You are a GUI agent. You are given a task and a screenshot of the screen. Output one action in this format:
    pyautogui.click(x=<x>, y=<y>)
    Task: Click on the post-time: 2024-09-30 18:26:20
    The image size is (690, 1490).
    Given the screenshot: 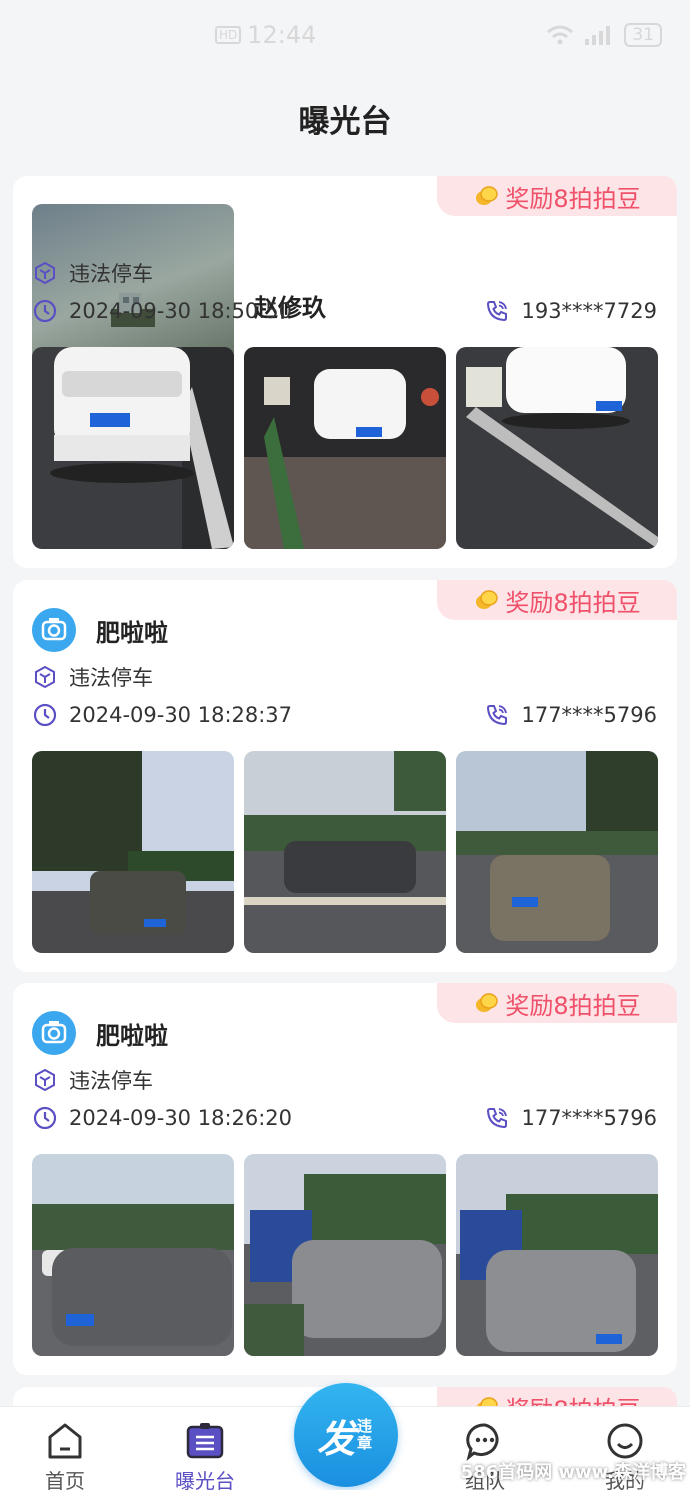 What is the action you would take?
    pyautogui.click(x=181, y=1118)
    